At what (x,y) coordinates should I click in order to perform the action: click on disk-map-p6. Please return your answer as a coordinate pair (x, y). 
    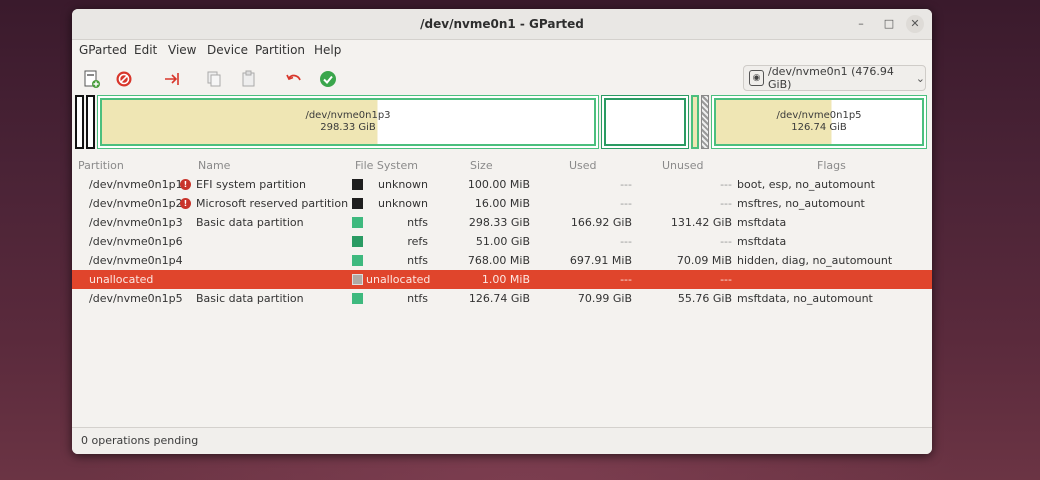
    Looking at the image, I should click on (645, 122).